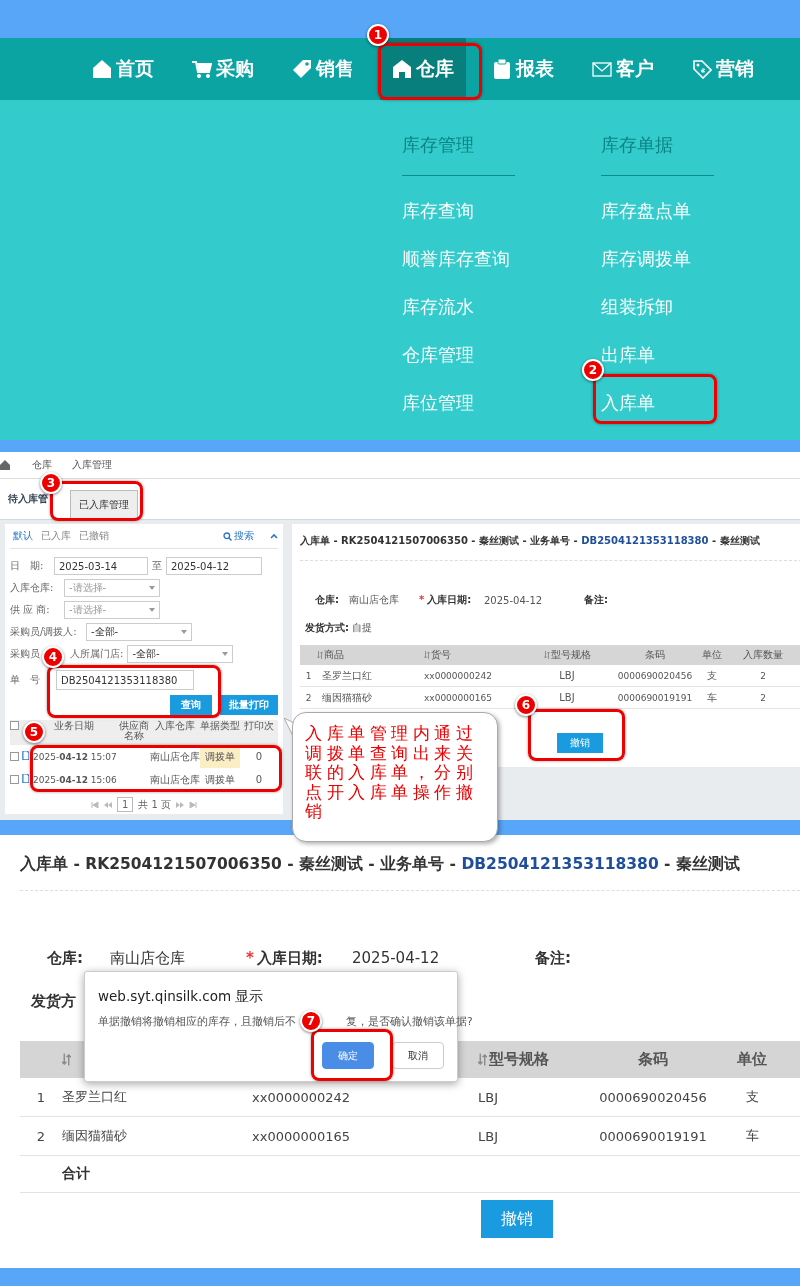  I want to click on row-number: 2, so click(41, 1136).